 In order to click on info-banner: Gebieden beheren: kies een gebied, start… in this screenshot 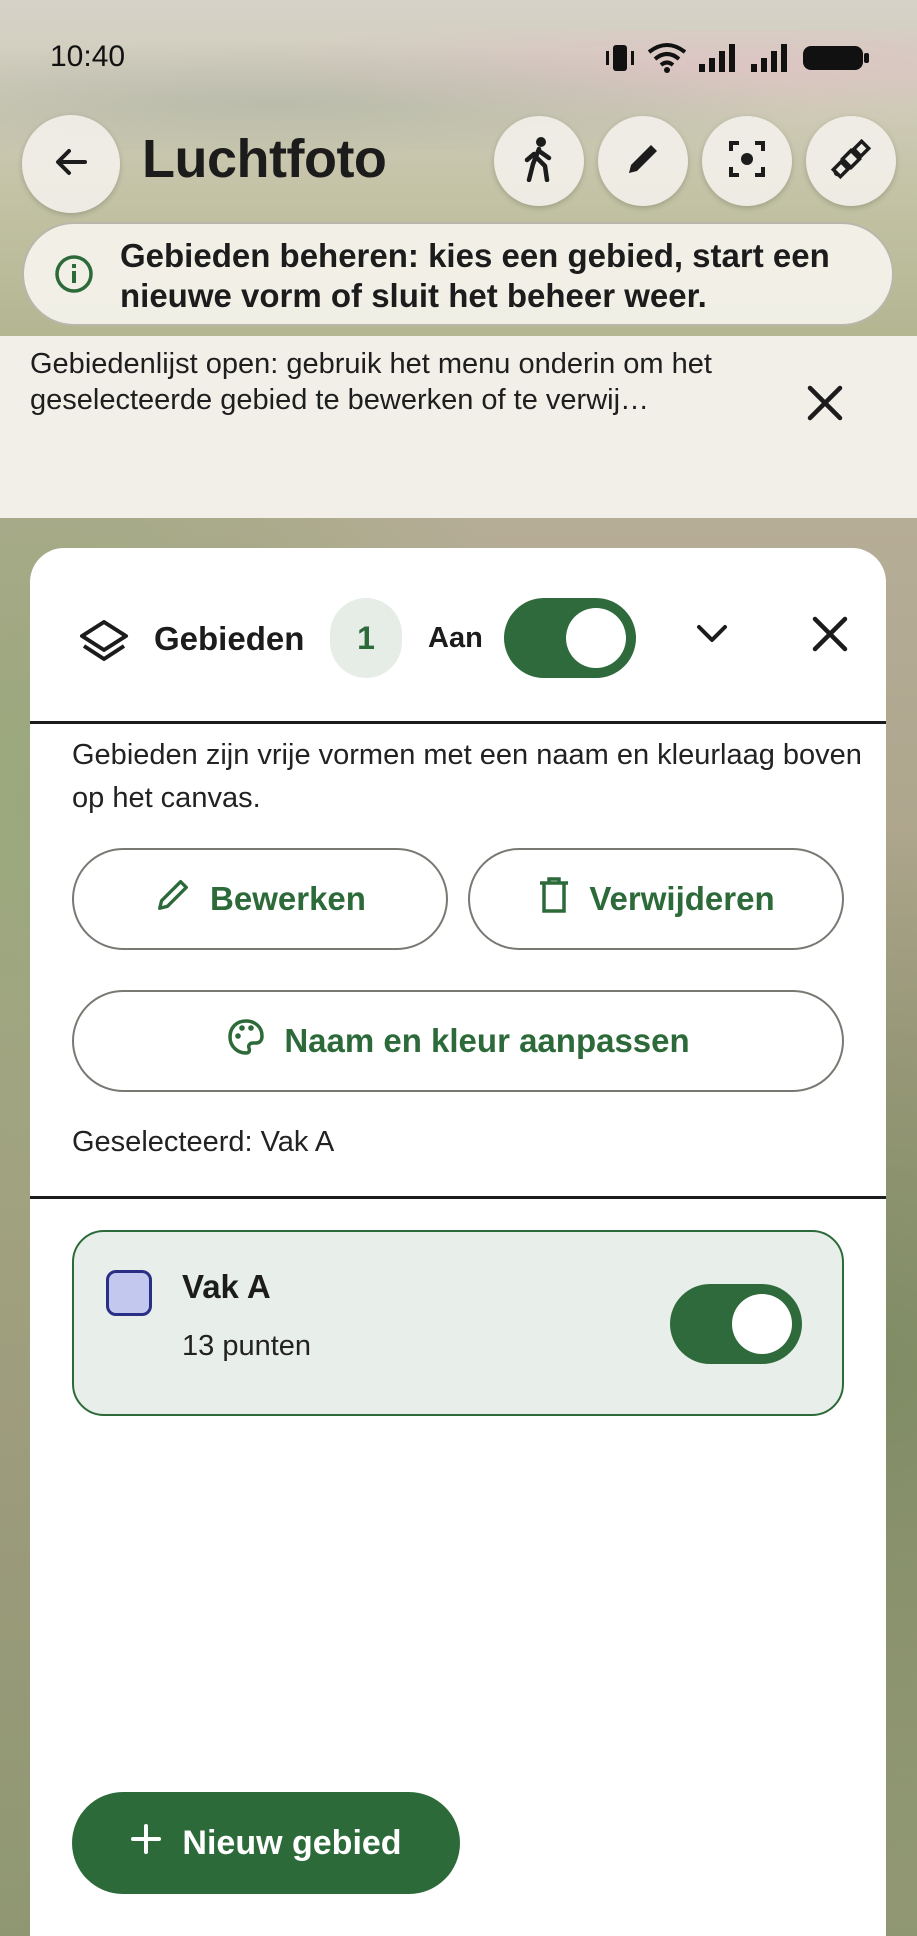, I will do `click(458, 274)`.